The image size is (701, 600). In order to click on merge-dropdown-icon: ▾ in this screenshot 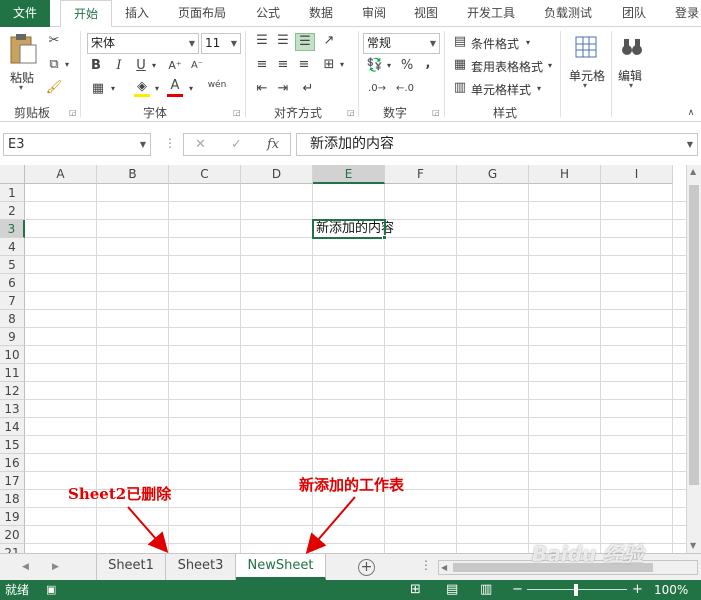, I will do `click(342, 65)`.